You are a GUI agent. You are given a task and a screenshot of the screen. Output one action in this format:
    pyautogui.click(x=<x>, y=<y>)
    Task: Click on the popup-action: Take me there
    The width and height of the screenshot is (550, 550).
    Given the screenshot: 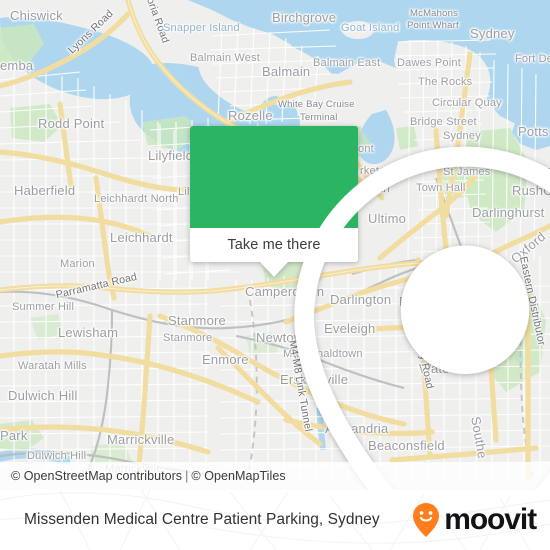 What is the action you would take?
    pyautogui.click(x=274, y=252)
    